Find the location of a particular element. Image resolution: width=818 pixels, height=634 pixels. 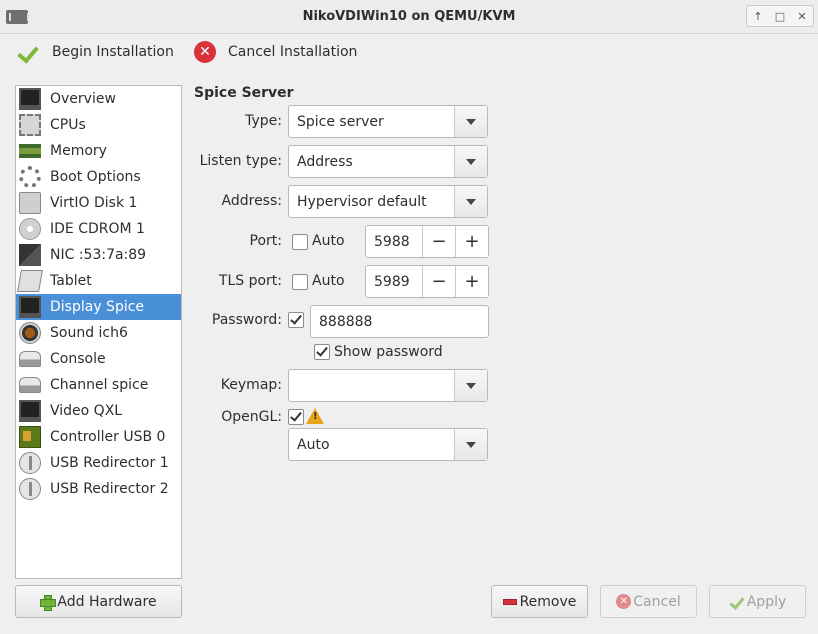

window-controls: ↑ □ ✕ is located at coordinates (780, 16).